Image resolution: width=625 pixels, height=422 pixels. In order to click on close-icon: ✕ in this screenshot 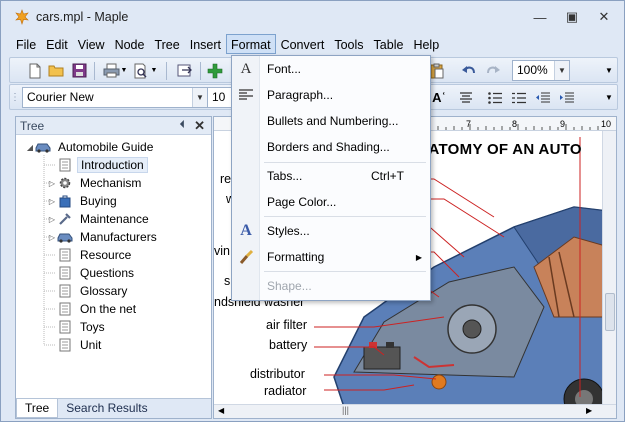, I will do `click(604, 16)`.